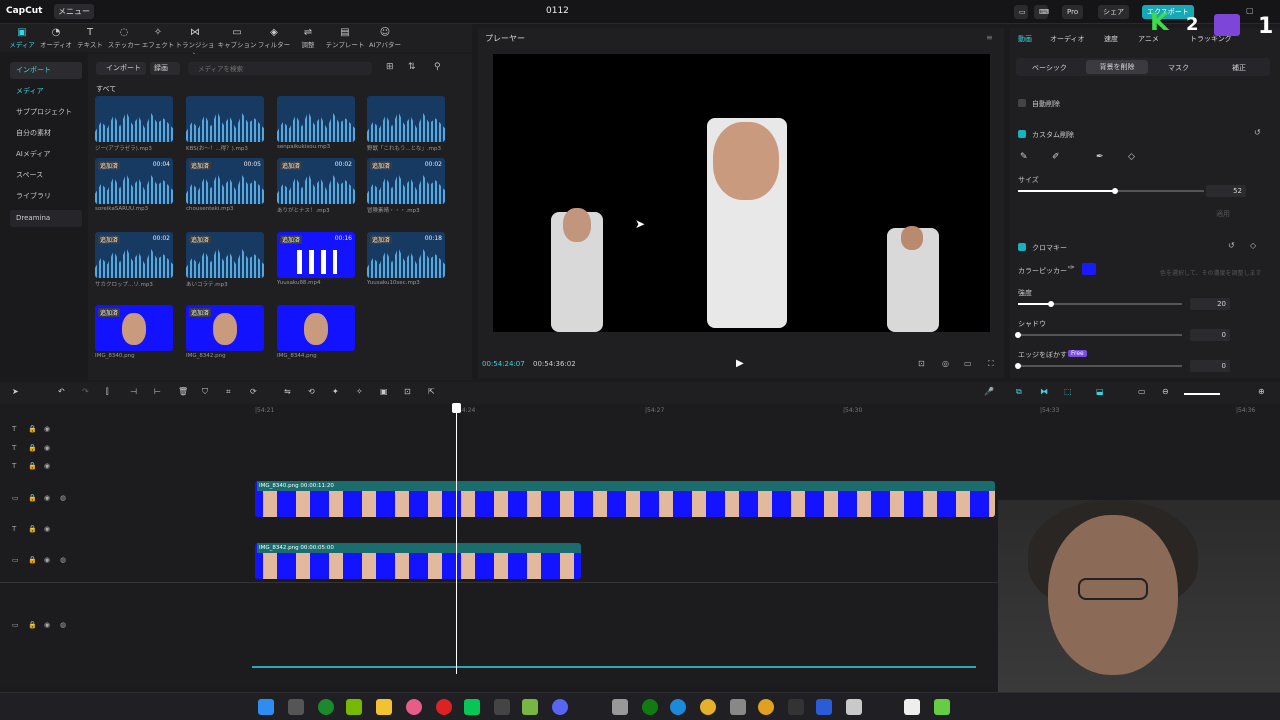  What do you see at coordinates (708, 707) in the screenshot?
I see `chrome-icon` at bounding box center [708, 707].